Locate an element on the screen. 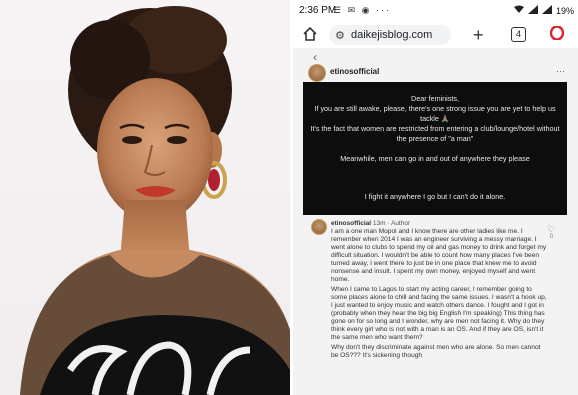  comment-username: etinosofficial is located at coordinates (351, 223).